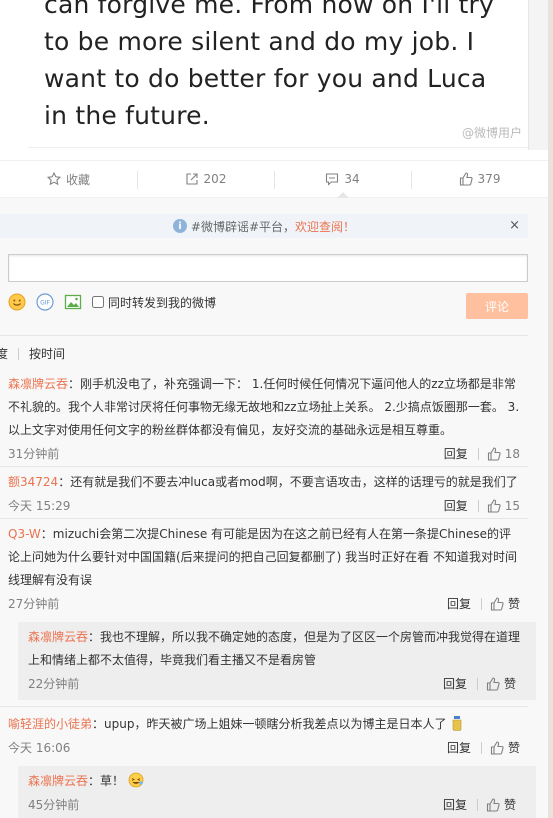 The width and height of the screenshot is (553, 818). What do you see at coordinates (457, 723) in the screenshot?
I see `emoji-bottle-icon` at bounding box center [457, 723].